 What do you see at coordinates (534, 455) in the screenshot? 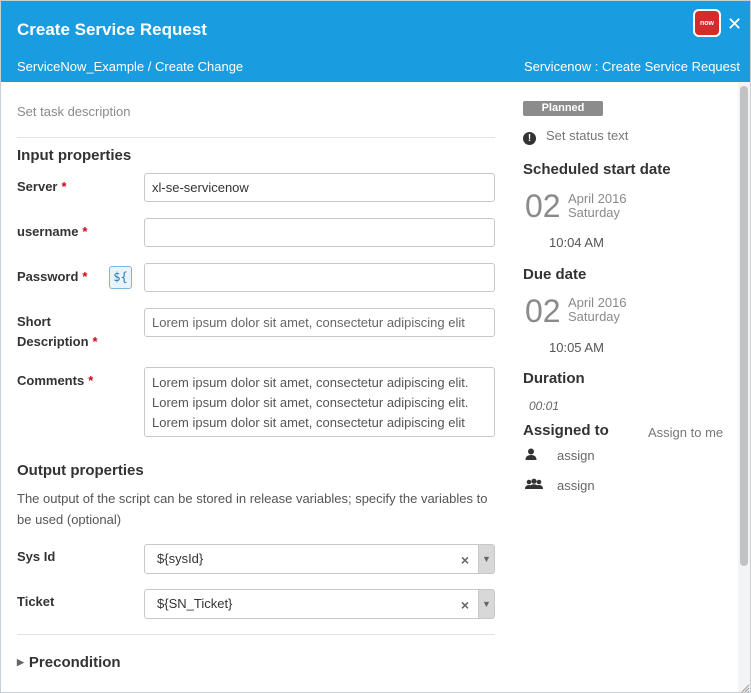
I see `user-icon` at bounding box center [534, 455].